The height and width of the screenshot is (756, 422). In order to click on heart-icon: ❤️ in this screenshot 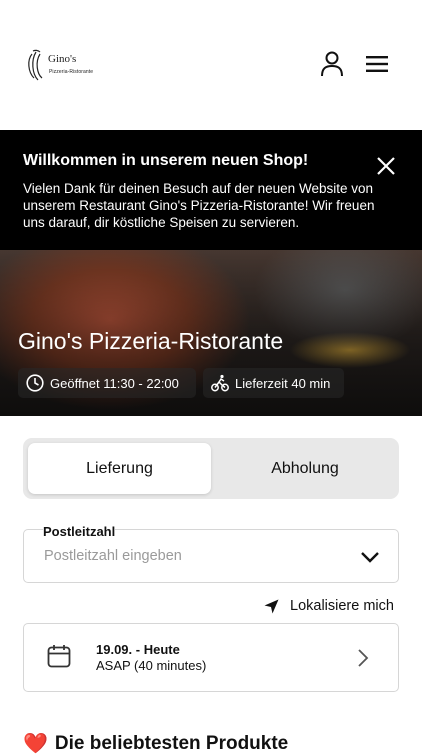, I will do `click(35, 744)`.